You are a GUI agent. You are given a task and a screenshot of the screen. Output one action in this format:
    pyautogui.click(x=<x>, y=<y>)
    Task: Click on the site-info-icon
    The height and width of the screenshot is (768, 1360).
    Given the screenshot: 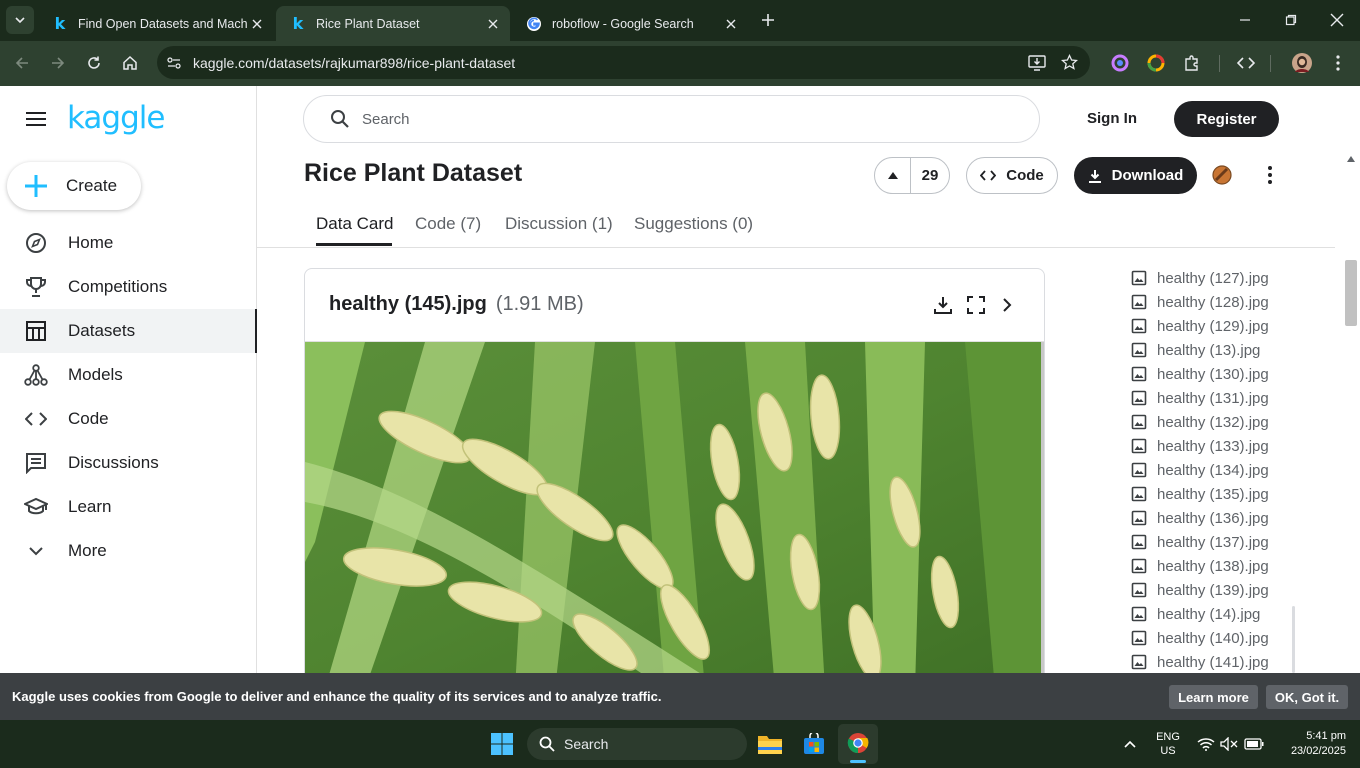 What is the action you would take?
    pyautogui.click(x=174, y=63)
    